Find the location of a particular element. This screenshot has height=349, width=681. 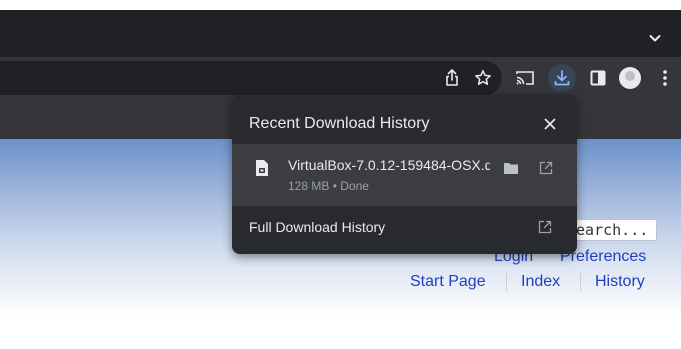

chevron-down-icon is located at coordinates (655, 38).